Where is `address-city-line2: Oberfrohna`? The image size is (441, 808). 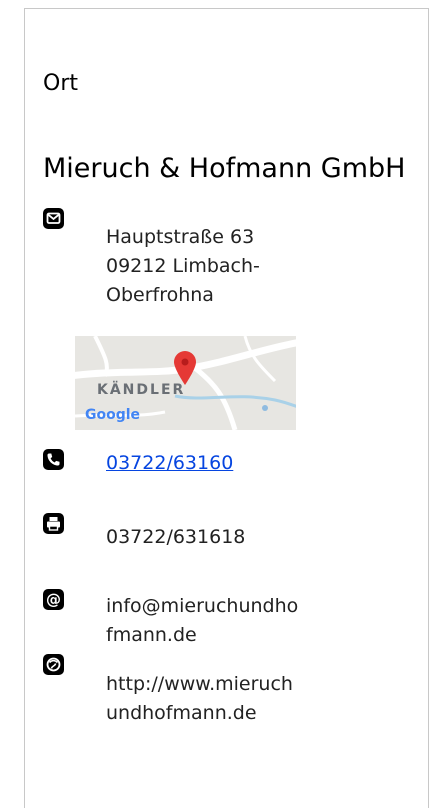 address-city-line2: Oberfrohna is located at coordinates (160, 295).